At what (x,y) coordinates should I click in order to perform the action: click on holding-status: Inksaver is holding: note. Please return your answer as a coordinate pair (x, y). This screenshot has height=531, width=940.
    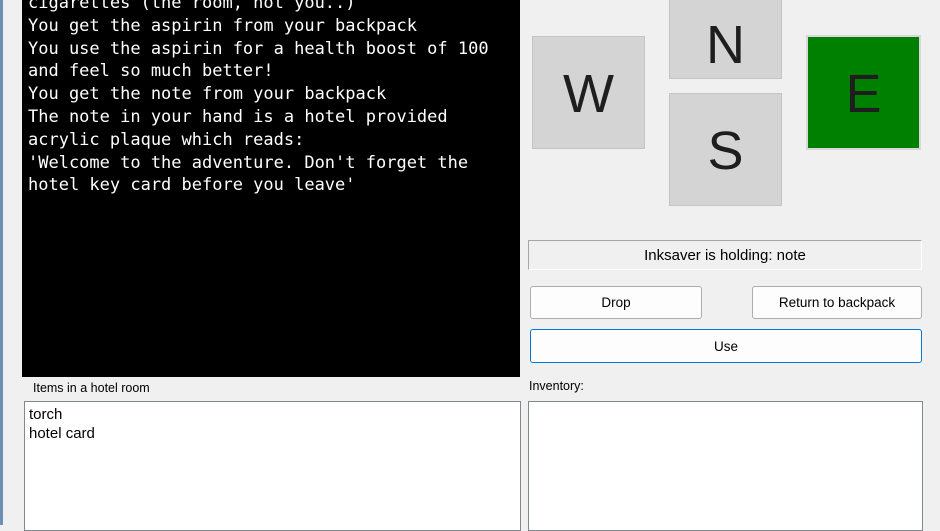
    Looking at the image, I should click on (725, 255).